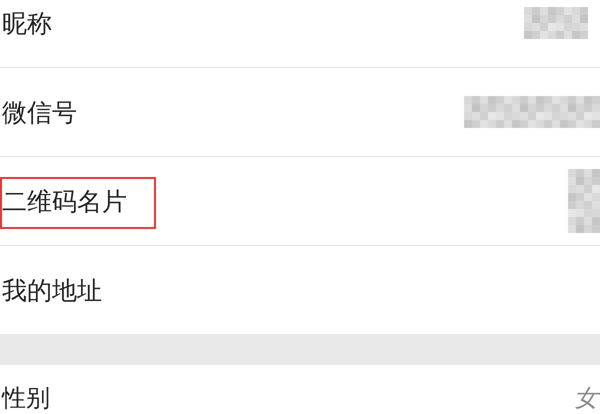  Describe the element at coordinates (64, 201) in the screenshot. I see `row-label: 二维码名片` at that location.